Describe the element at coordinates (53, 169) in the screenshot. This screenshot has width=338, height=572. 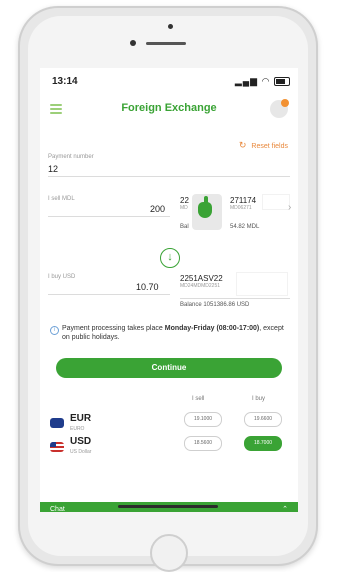
I see `payment-number-field: 12` at that location.